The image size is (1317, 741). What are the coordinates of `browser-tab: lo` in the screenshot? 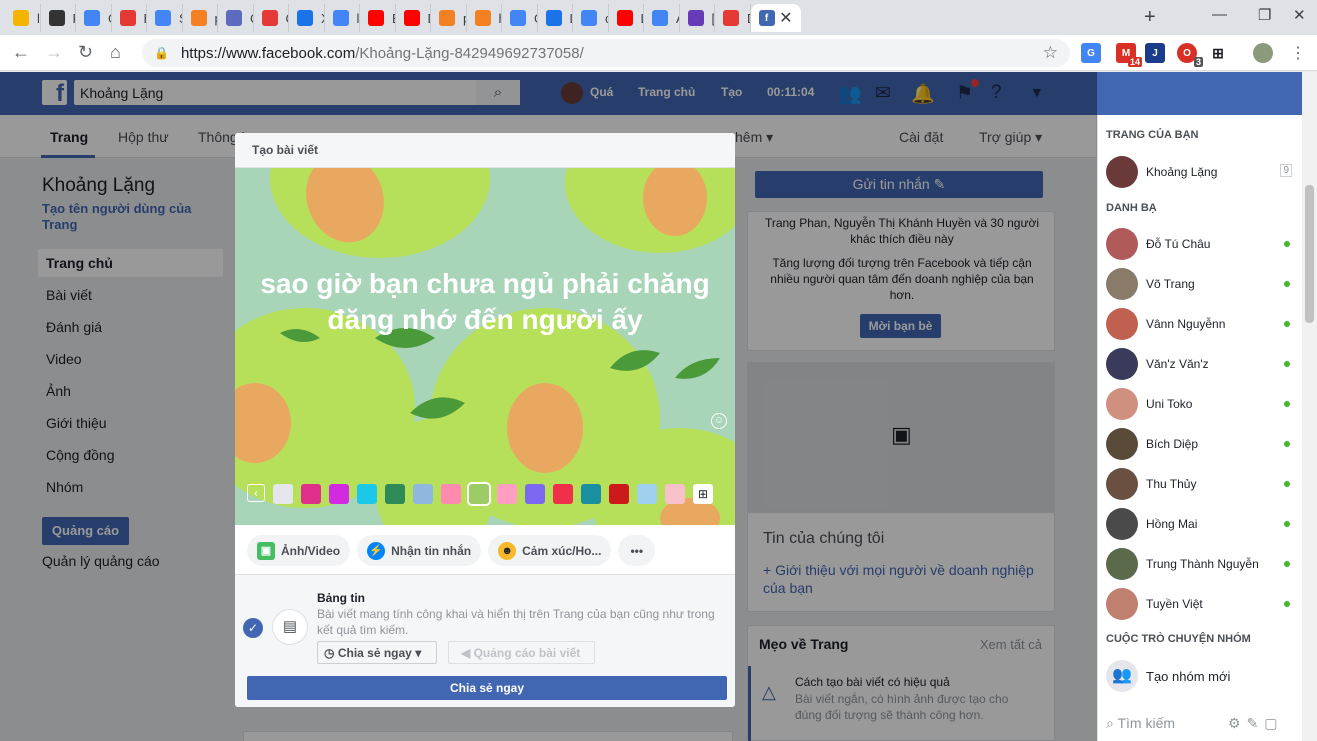 It's located at (23, 18).